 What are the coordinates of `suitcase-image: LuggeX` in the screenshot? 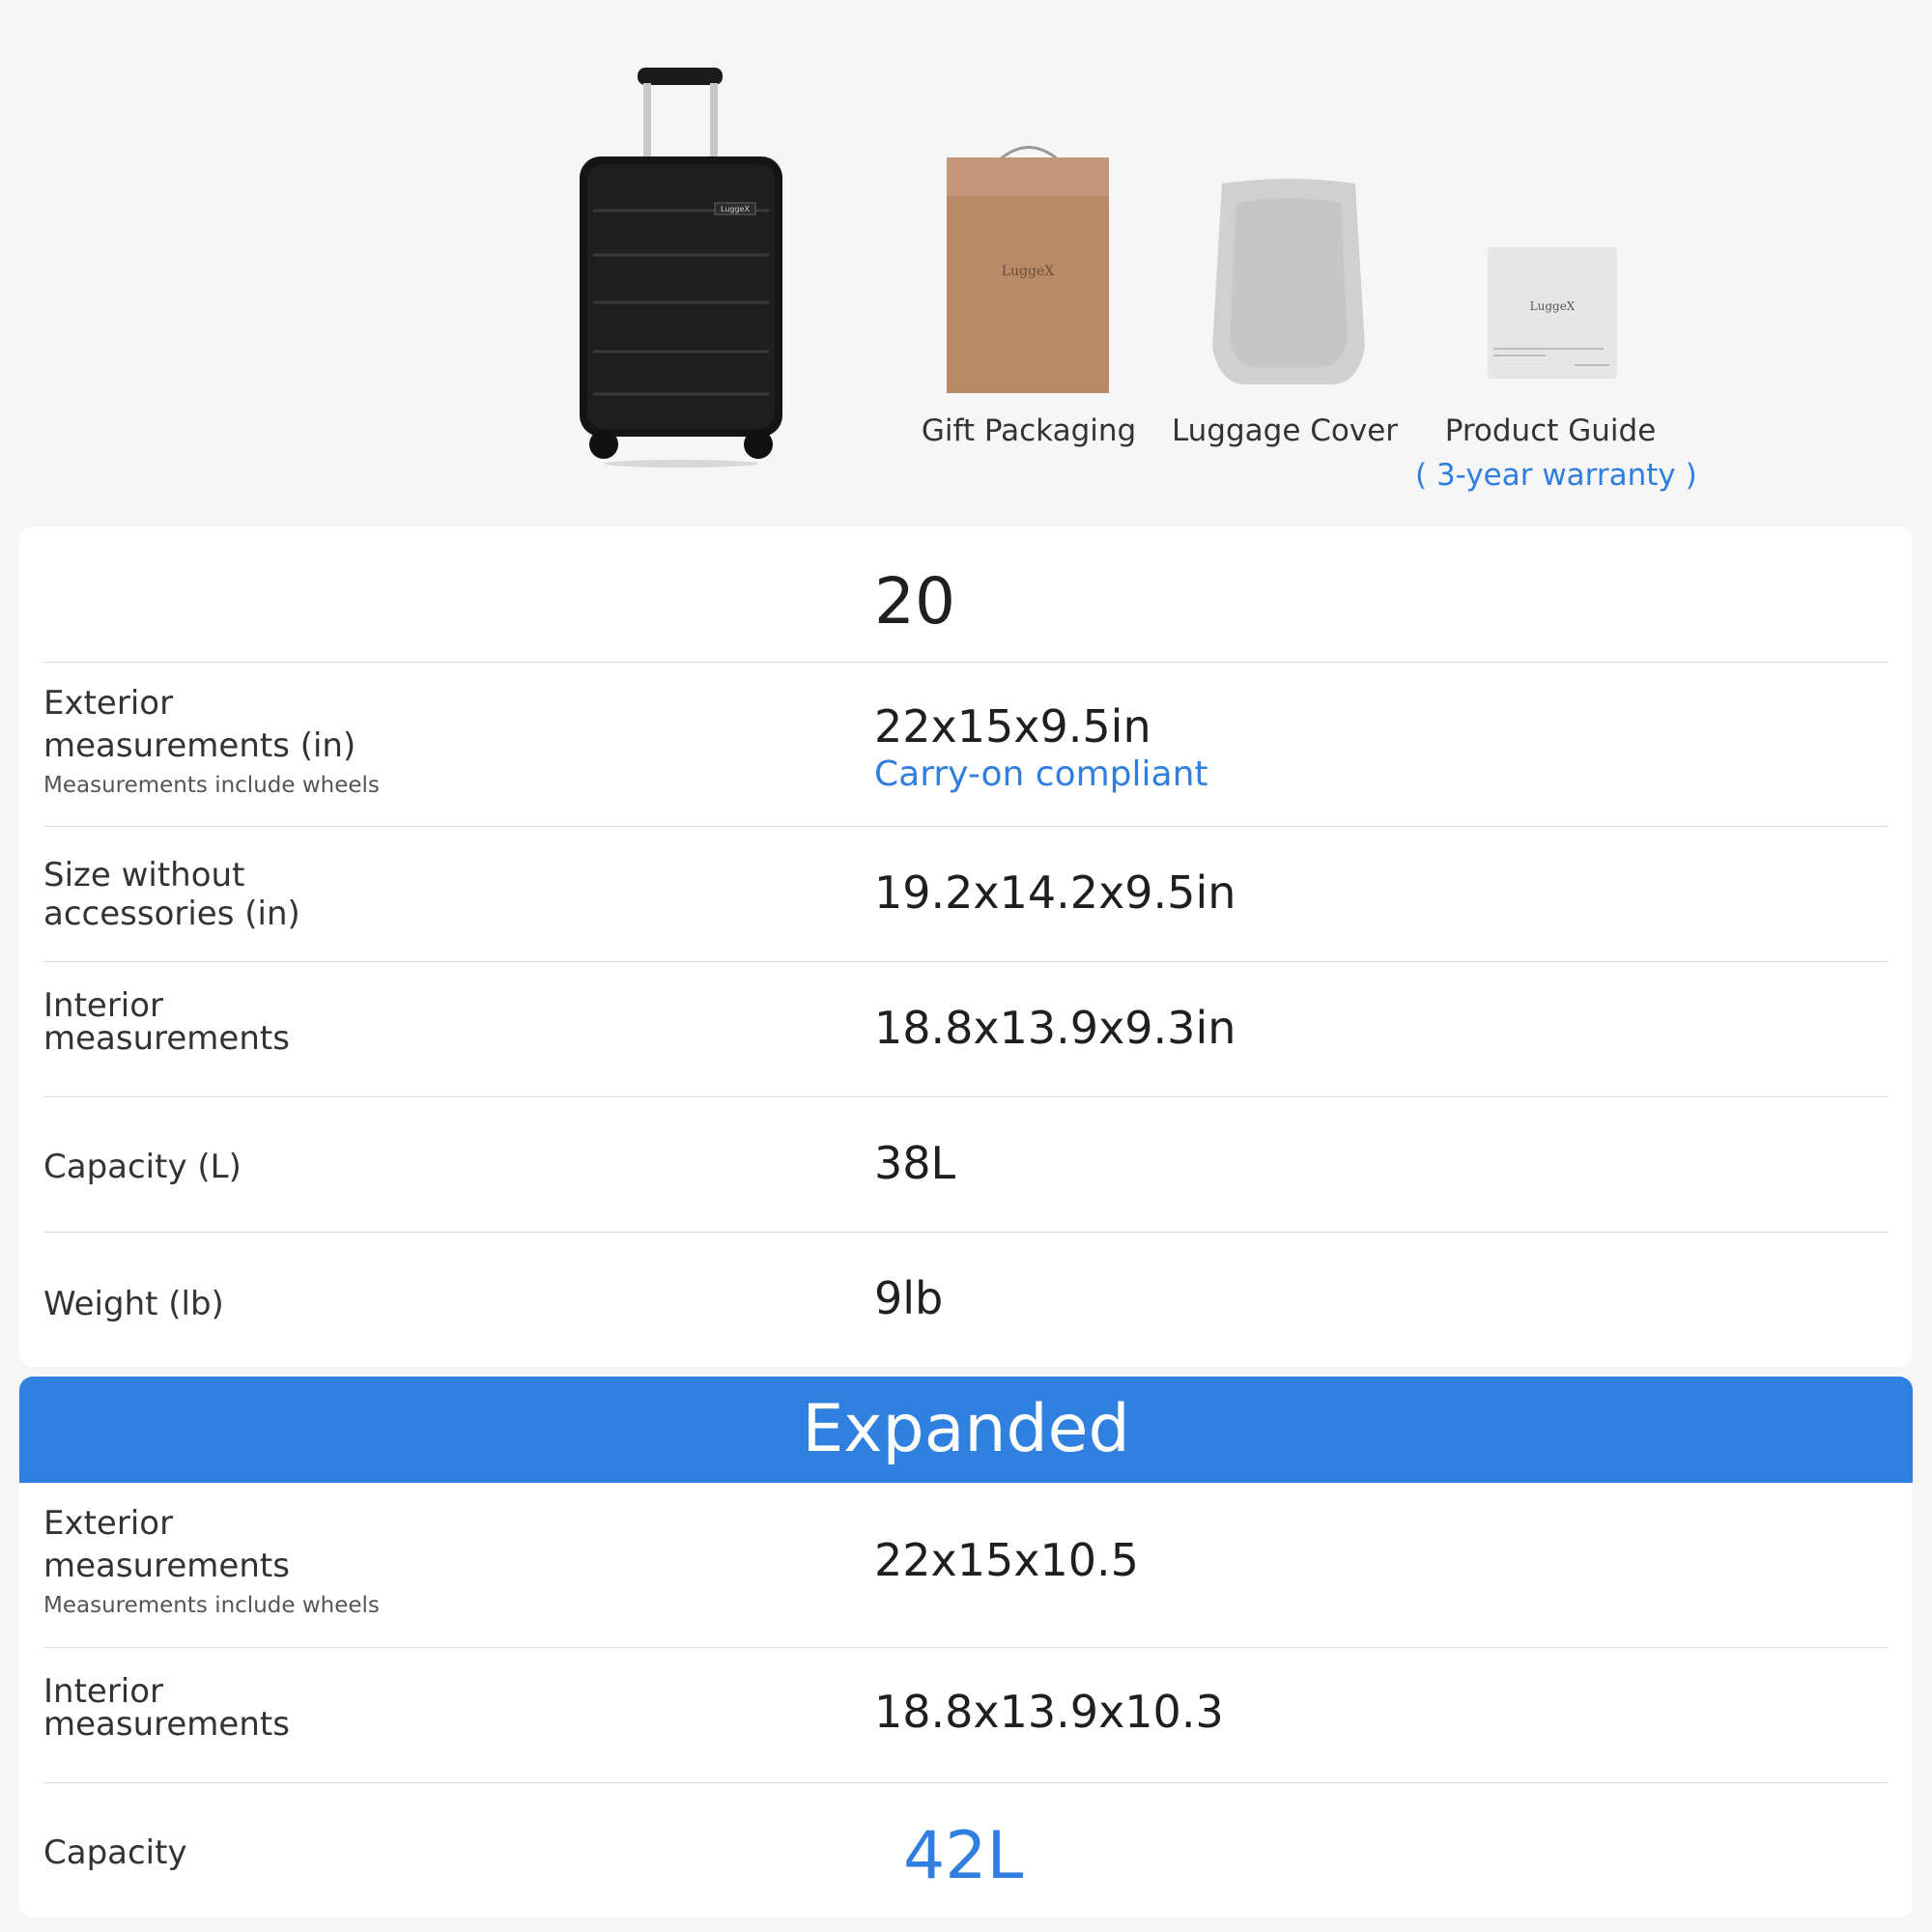 It's located at (681, 268).